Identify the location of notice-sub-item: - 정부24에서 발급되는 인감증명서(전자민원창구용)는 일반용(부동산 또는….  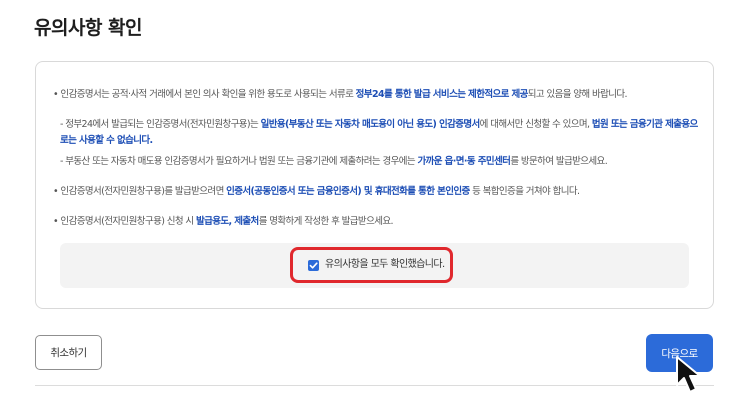
(379, 132).